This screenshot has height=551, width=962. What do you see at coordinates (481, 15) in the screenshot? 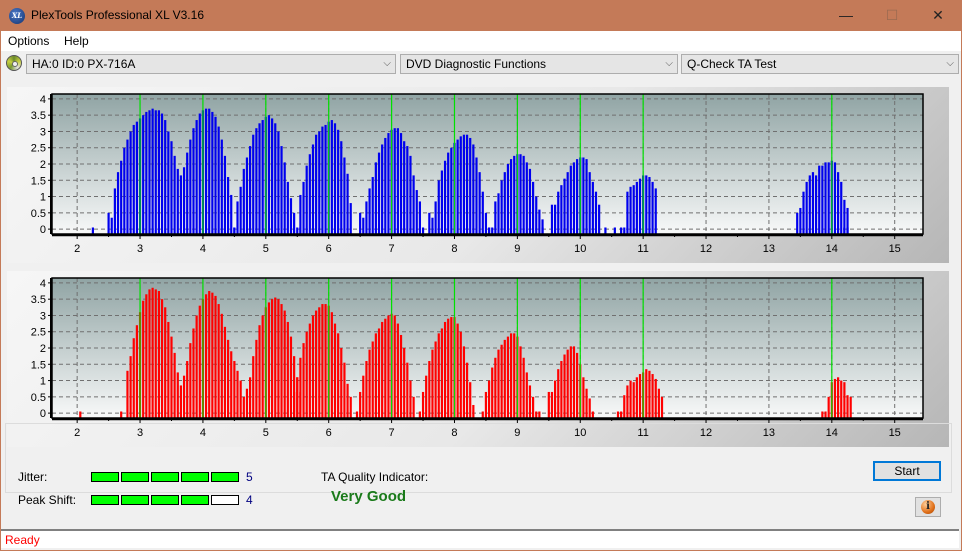
I see `title-bar: XL PlexTools Professional XL V3.16 — ☐ ✕` at bounding box center [481, 15].